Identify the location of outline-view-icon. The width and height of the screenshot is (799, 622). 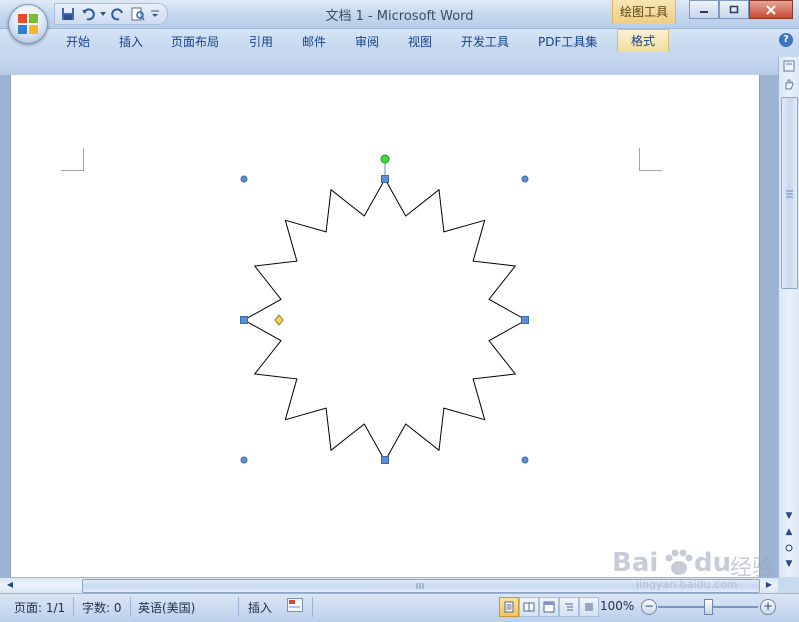
(569, 607).